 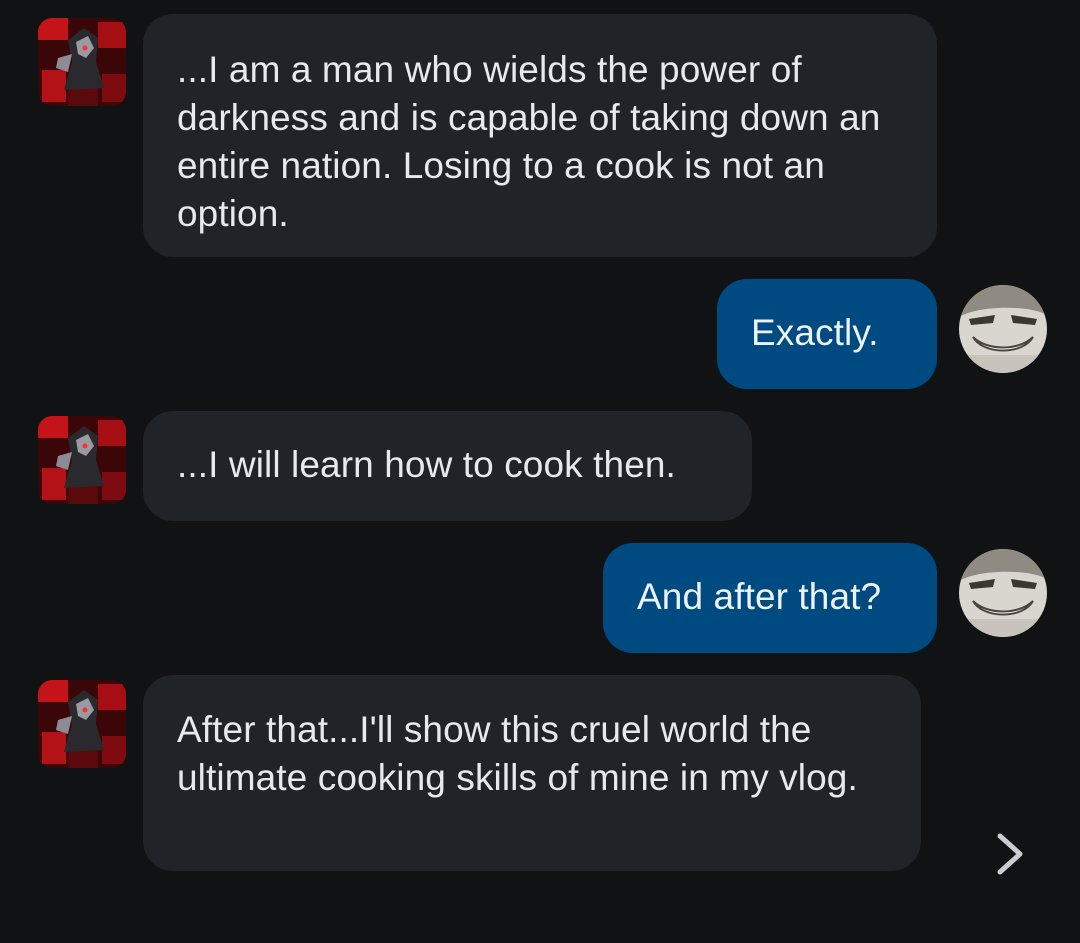 I want to click on user-message-bubble: Exactly., so click(x=827, y=334).